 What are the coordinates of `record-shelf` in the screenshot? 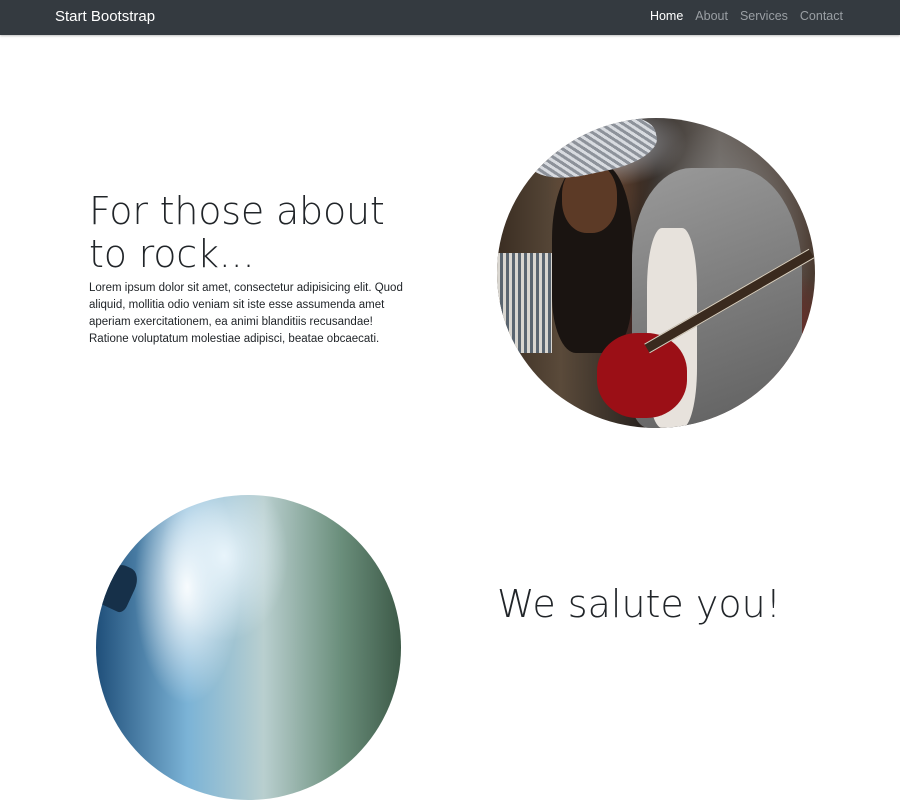 It's located at (524, 303).